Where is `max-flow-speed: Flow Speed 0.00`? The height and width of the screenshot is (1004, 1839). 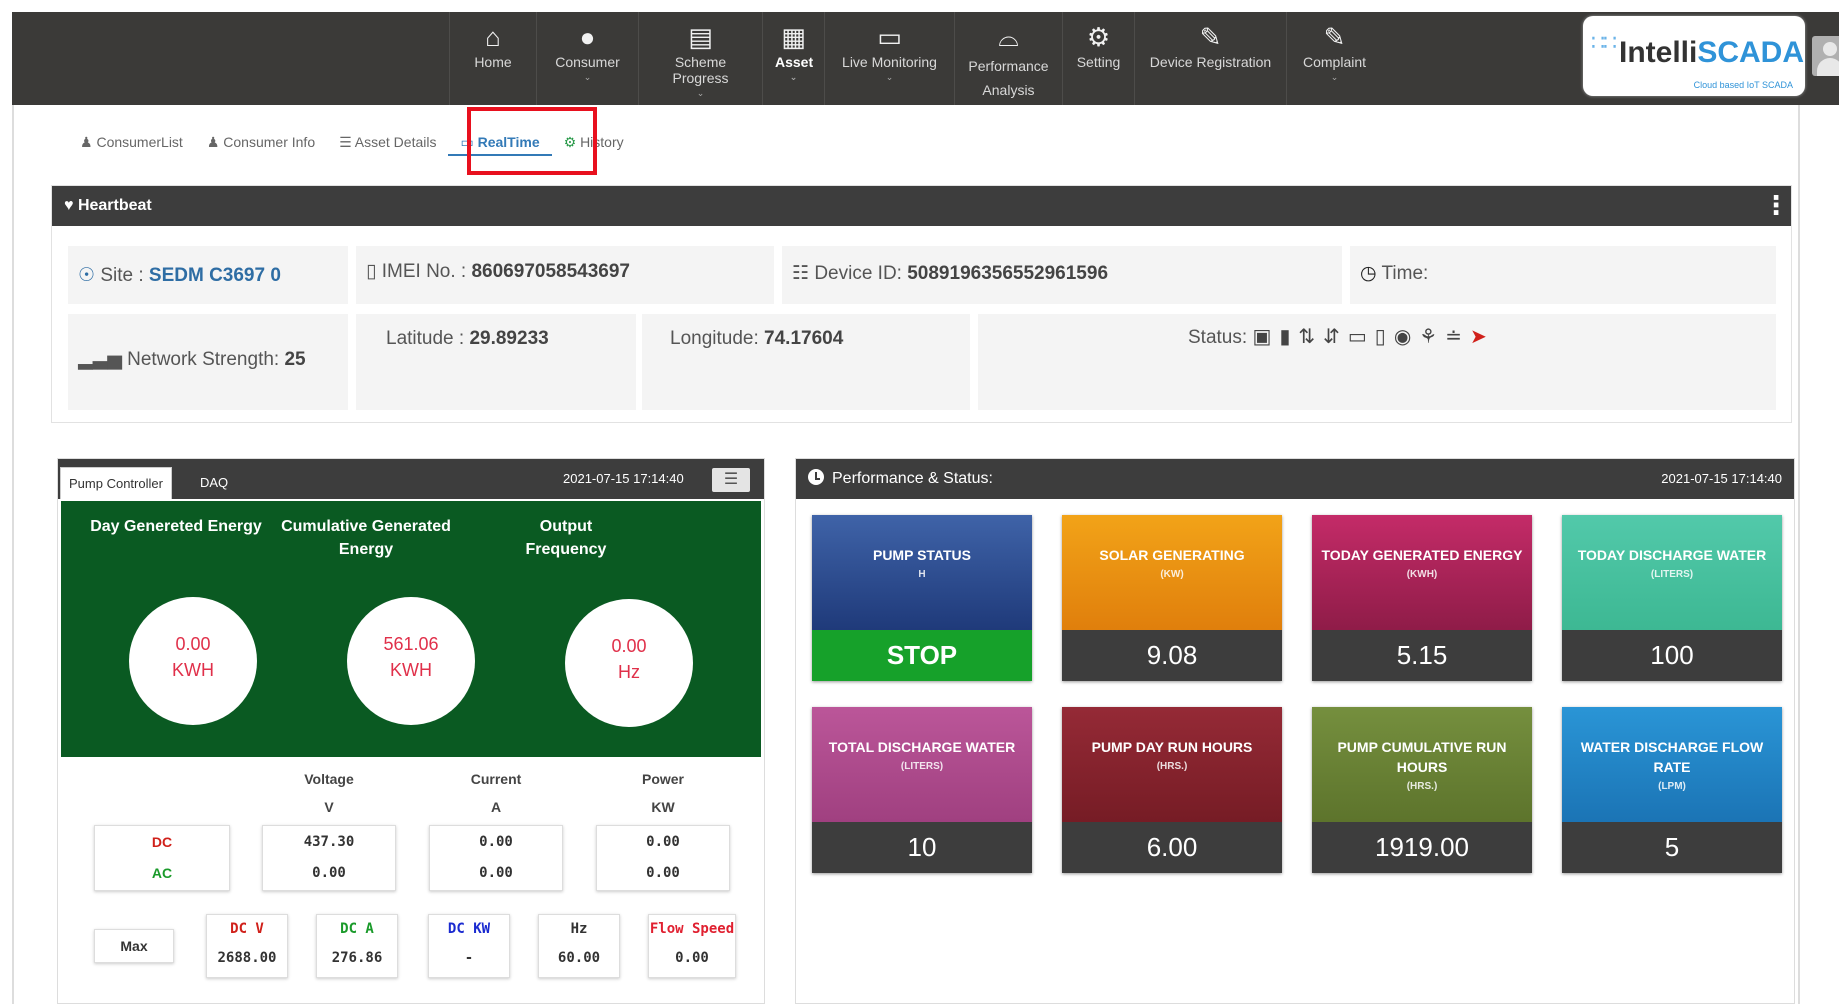 max-flow-speed: Flow Speed 0.00 is located at coordinates (692, 946).